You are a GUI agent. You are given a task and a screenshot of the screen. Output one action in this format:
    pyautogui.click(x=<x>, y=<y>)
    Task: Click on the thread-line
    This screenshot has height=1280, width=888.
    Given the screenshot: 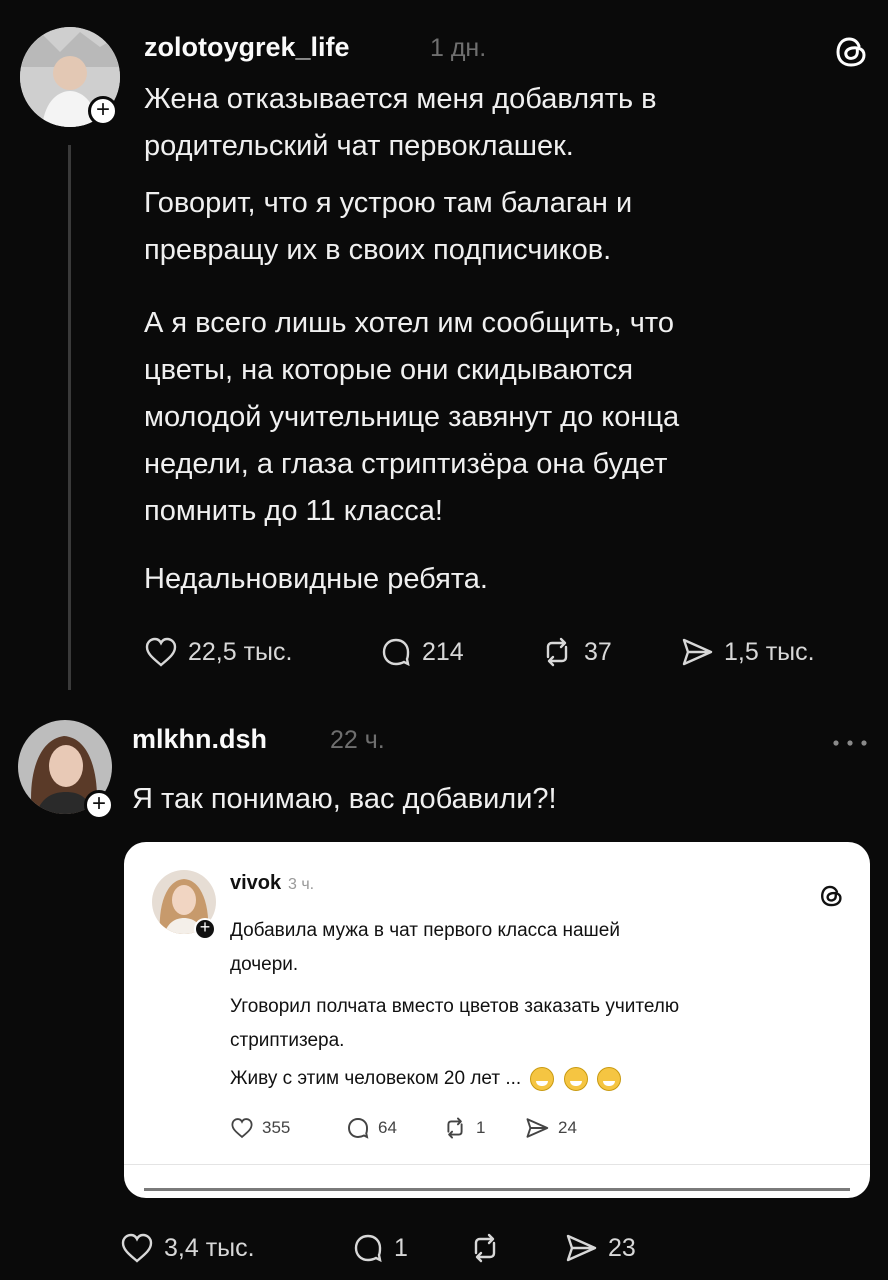 What is the action you would take?
    pyautogui.click(x=69, y=417)
    